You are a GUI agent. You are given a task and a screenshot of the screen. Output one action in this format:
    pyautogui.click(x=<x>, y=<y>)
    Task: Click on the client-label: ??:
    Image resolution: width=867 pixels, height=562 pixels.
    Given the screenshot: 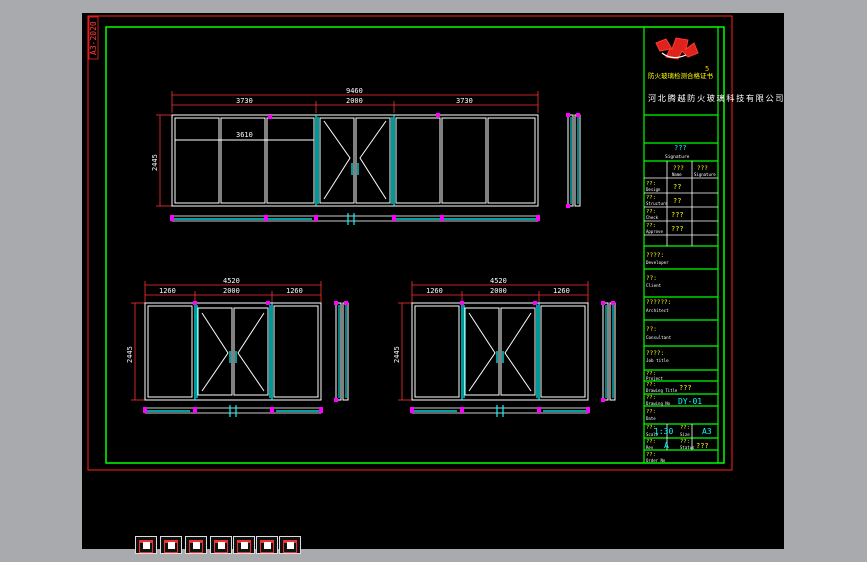 What is the action you would take?
    pyautogui.click(x=651, y=278)
    